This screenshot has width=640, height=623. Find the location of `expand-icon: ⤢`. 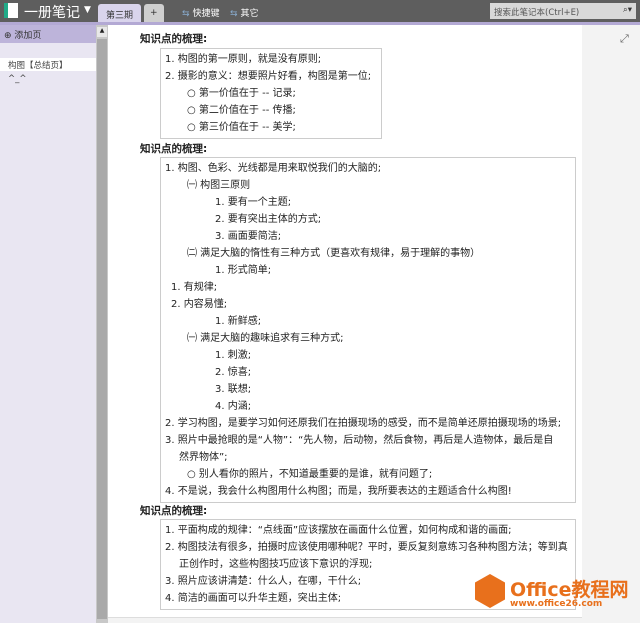

expand-icon: ⤢ is located at coordinates (624, 39).